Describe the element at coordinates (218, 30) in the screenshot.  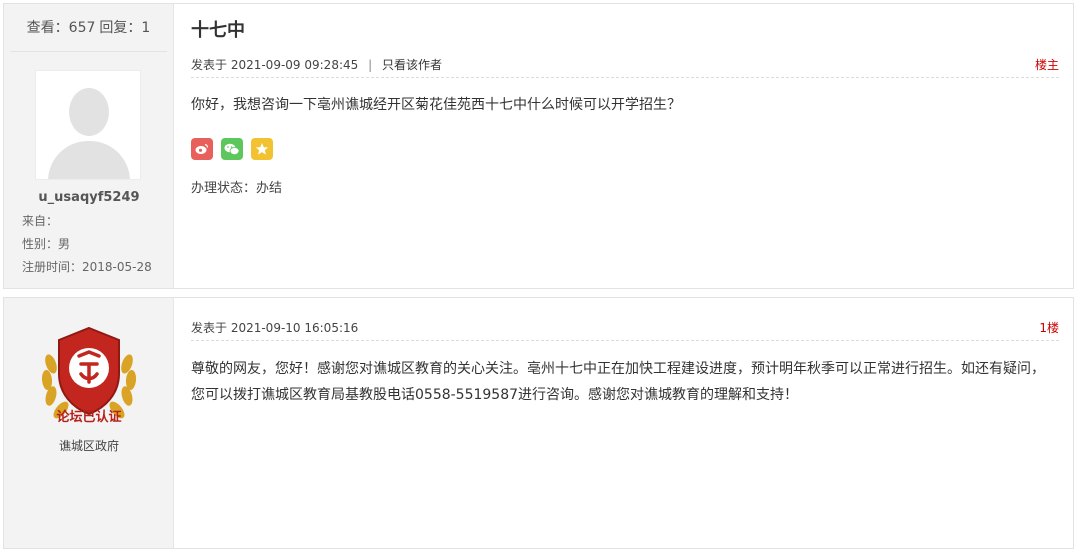
I see `post-title: 十七中` at that location.